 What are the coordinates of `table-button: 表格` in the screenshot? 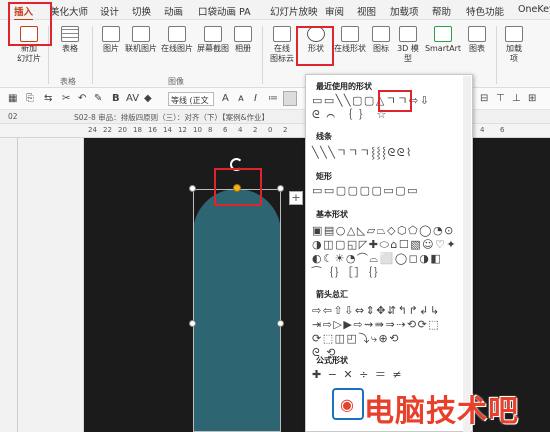 It's located at (70, 40).